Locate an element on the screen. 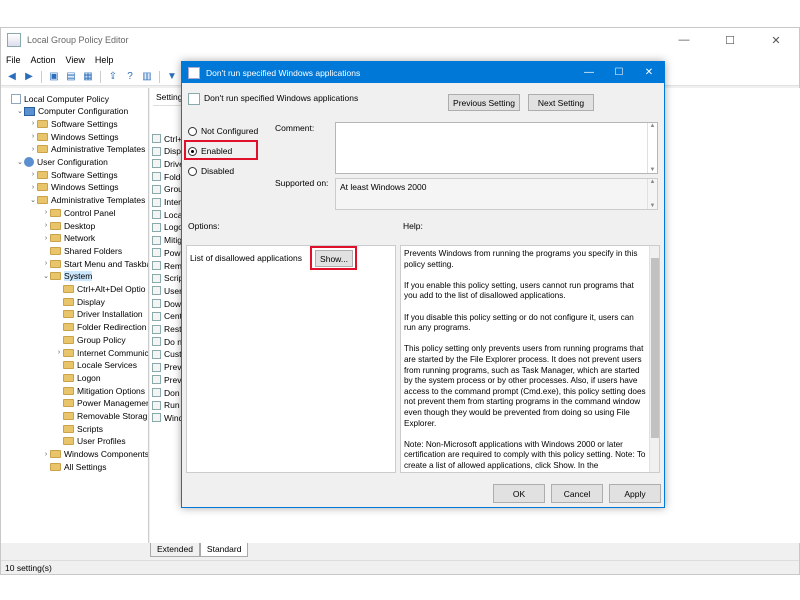 This screenshot has width=800, height=600. list-item: Dow is located at coordinates (166, 303).